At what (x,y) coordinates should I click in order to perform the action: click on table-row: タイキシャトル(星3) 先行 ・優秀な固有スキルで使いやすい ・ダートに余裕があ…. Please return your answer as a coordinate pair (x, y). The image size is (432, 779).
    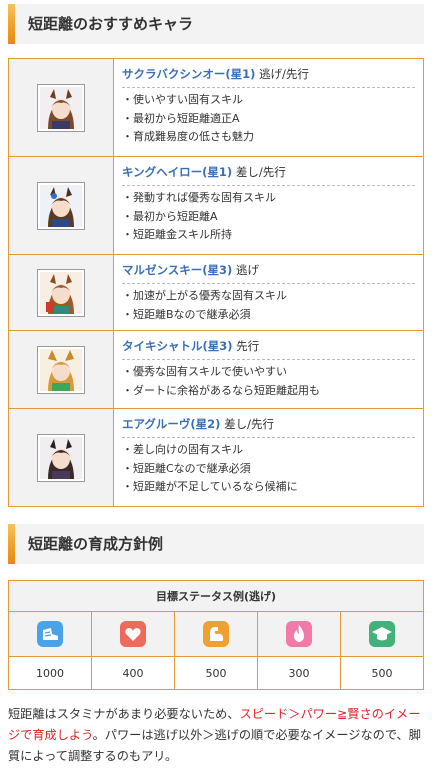
    Looking at the image, I should click on (216, 369).